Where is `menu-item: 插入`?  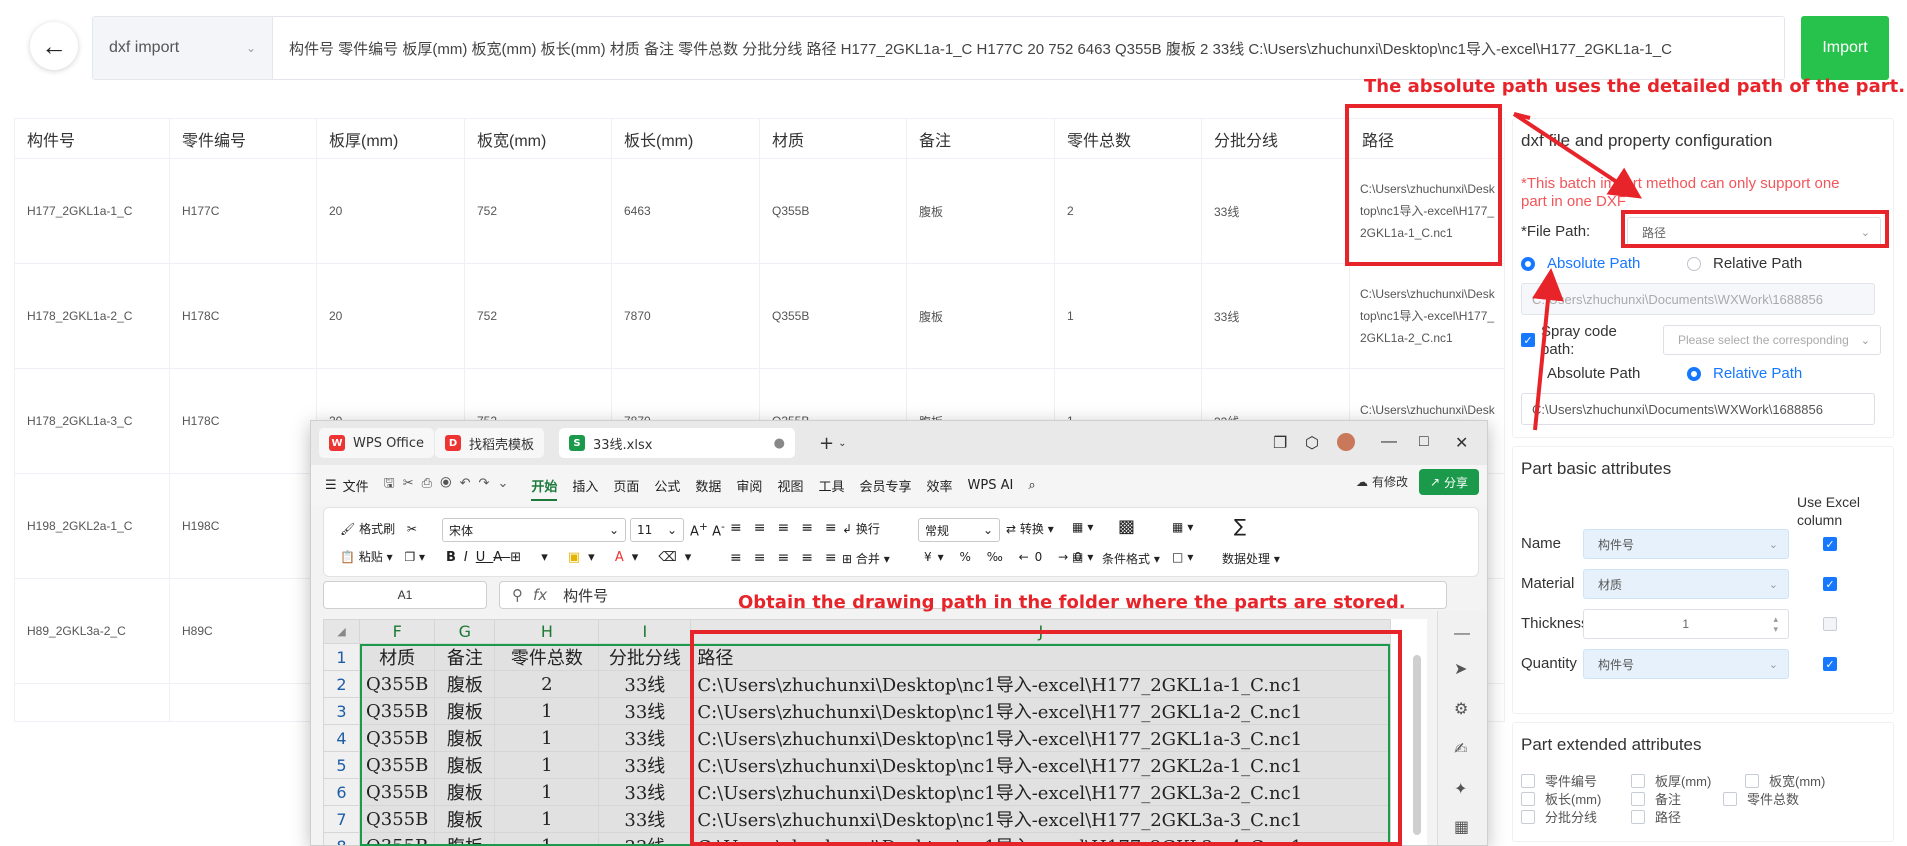
menu-item: 插入 is located at coordinates (585, 485).